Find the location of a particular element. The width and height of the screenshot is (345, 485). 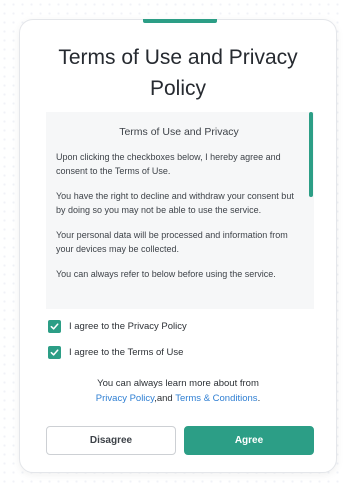

terms-of-use-checkbox-row: I agree to the Terms of Use is located at coordinates (115, 352).